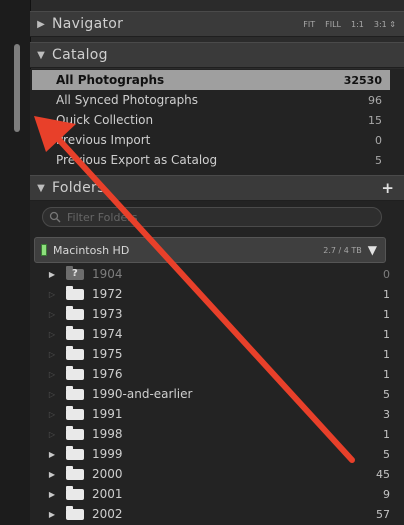  I want to click on add-folder-icon: +, so click(387, 188).